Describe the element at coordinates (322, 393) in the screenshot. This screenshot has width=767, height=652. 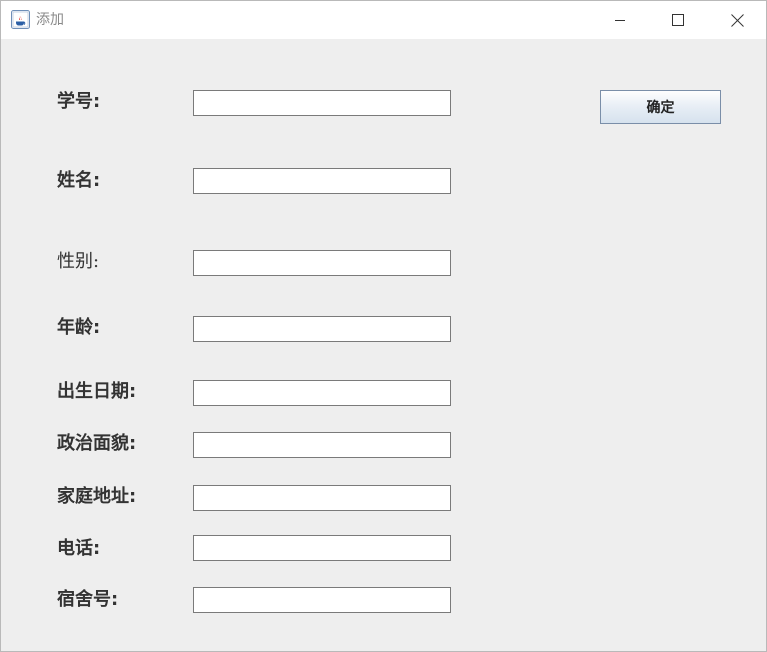
I see `birth-date-input` at that location.